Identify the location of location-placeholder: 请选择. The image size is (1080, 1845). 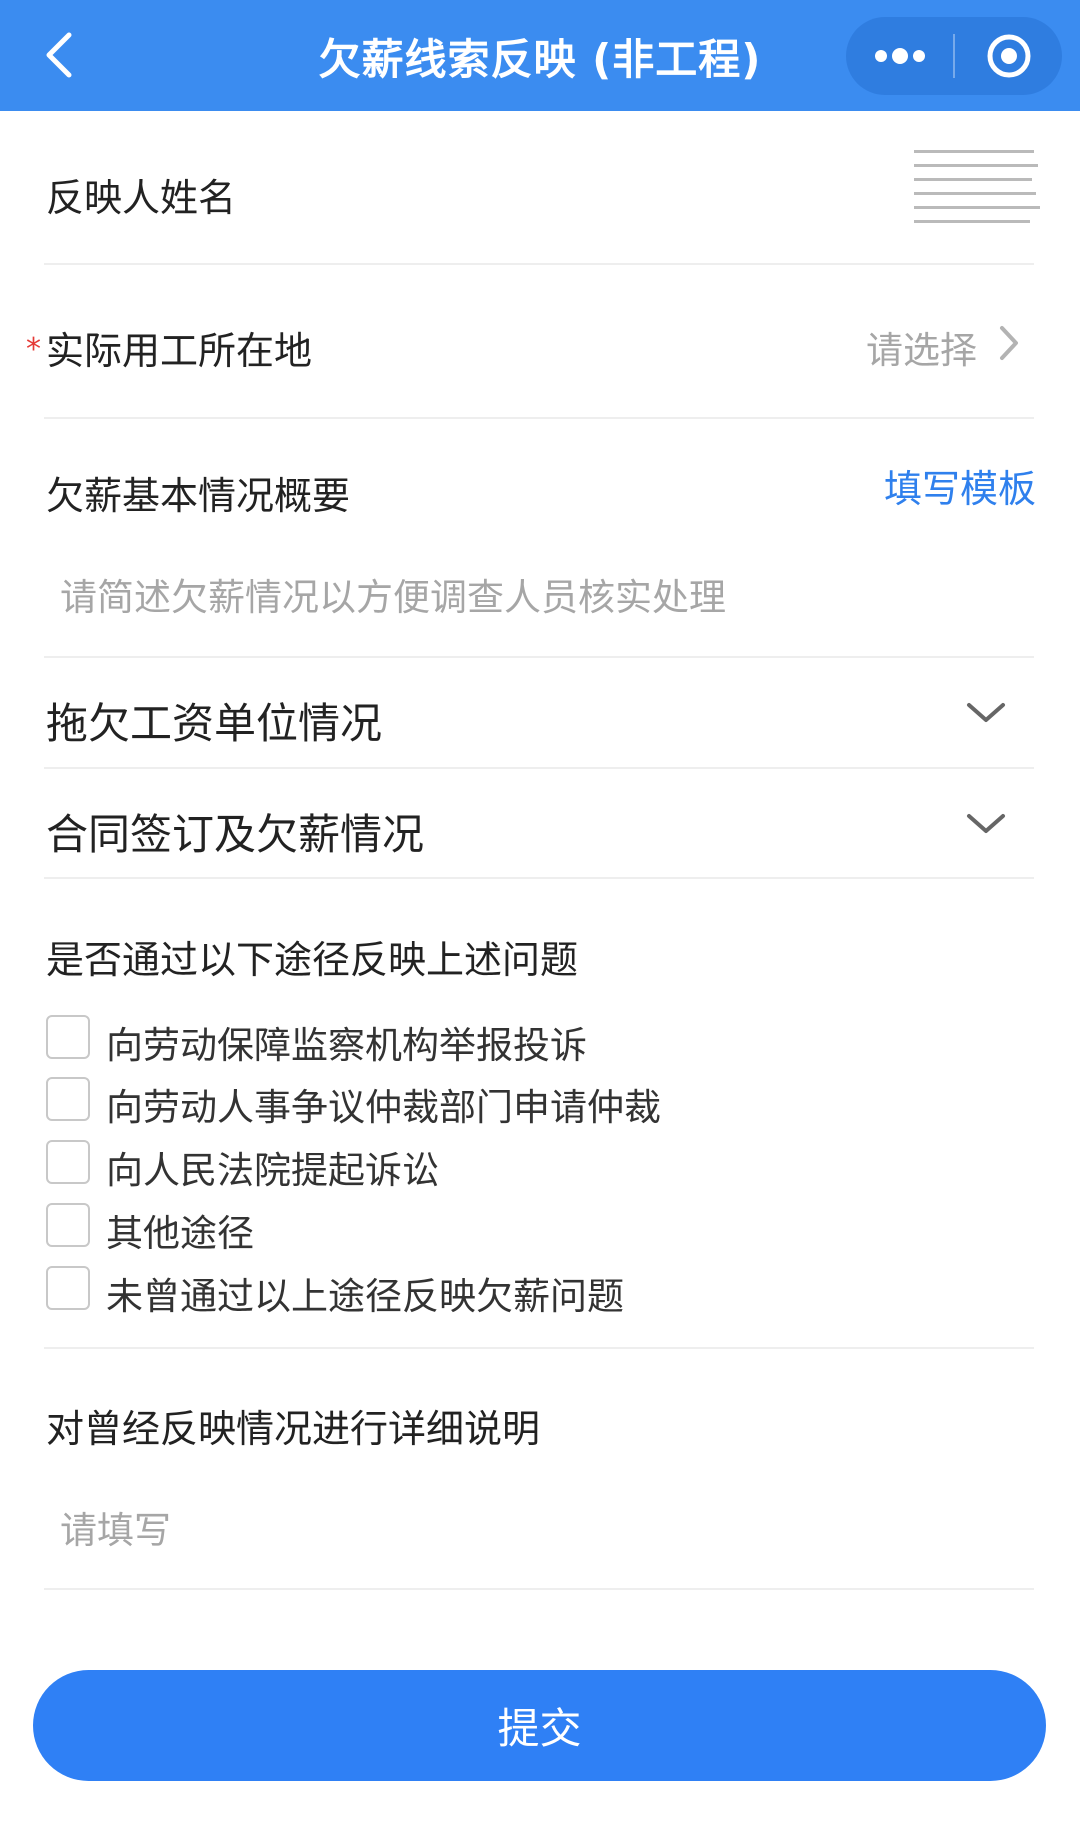
(921, 350).